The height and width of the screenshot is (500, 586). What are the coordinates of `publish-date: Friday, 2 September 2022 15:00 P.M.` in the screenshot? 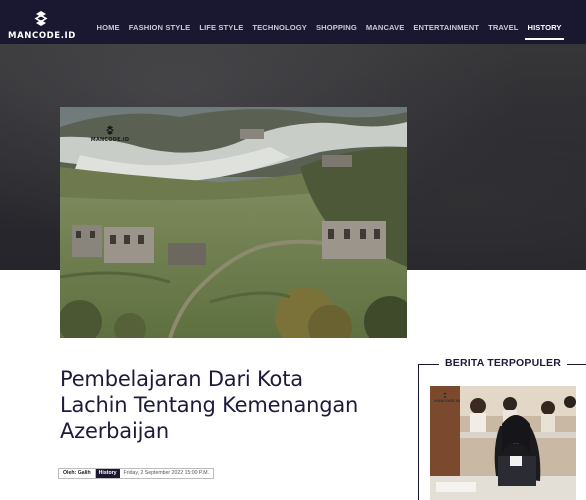 It's located at (166, 473).